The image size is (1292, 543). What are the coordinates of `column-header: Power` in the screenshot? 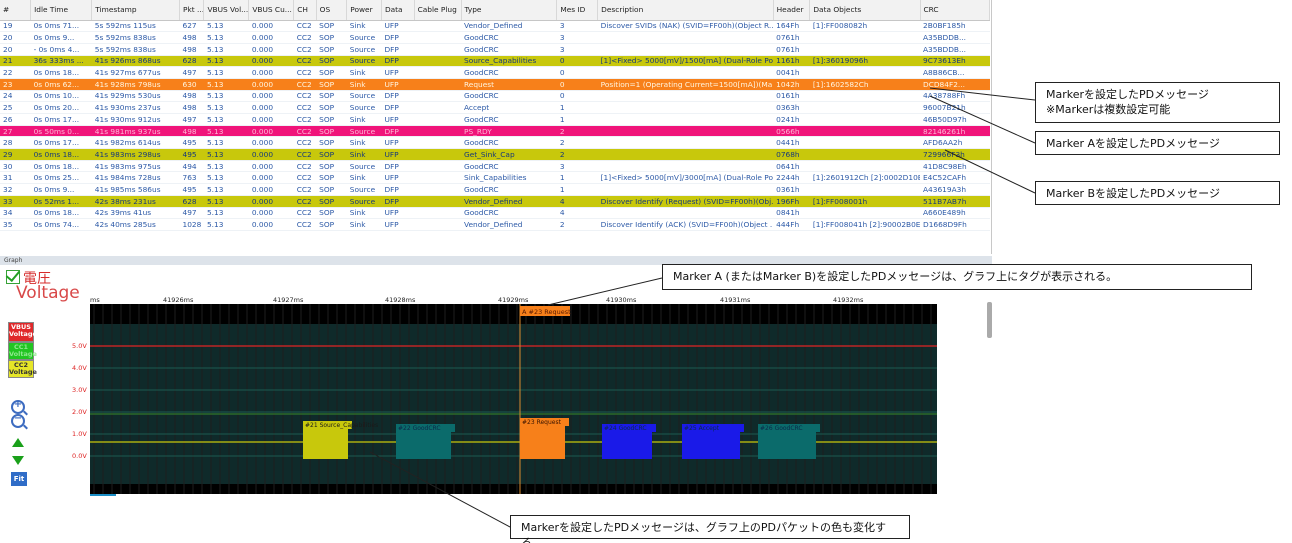 It's located at (364, 10).